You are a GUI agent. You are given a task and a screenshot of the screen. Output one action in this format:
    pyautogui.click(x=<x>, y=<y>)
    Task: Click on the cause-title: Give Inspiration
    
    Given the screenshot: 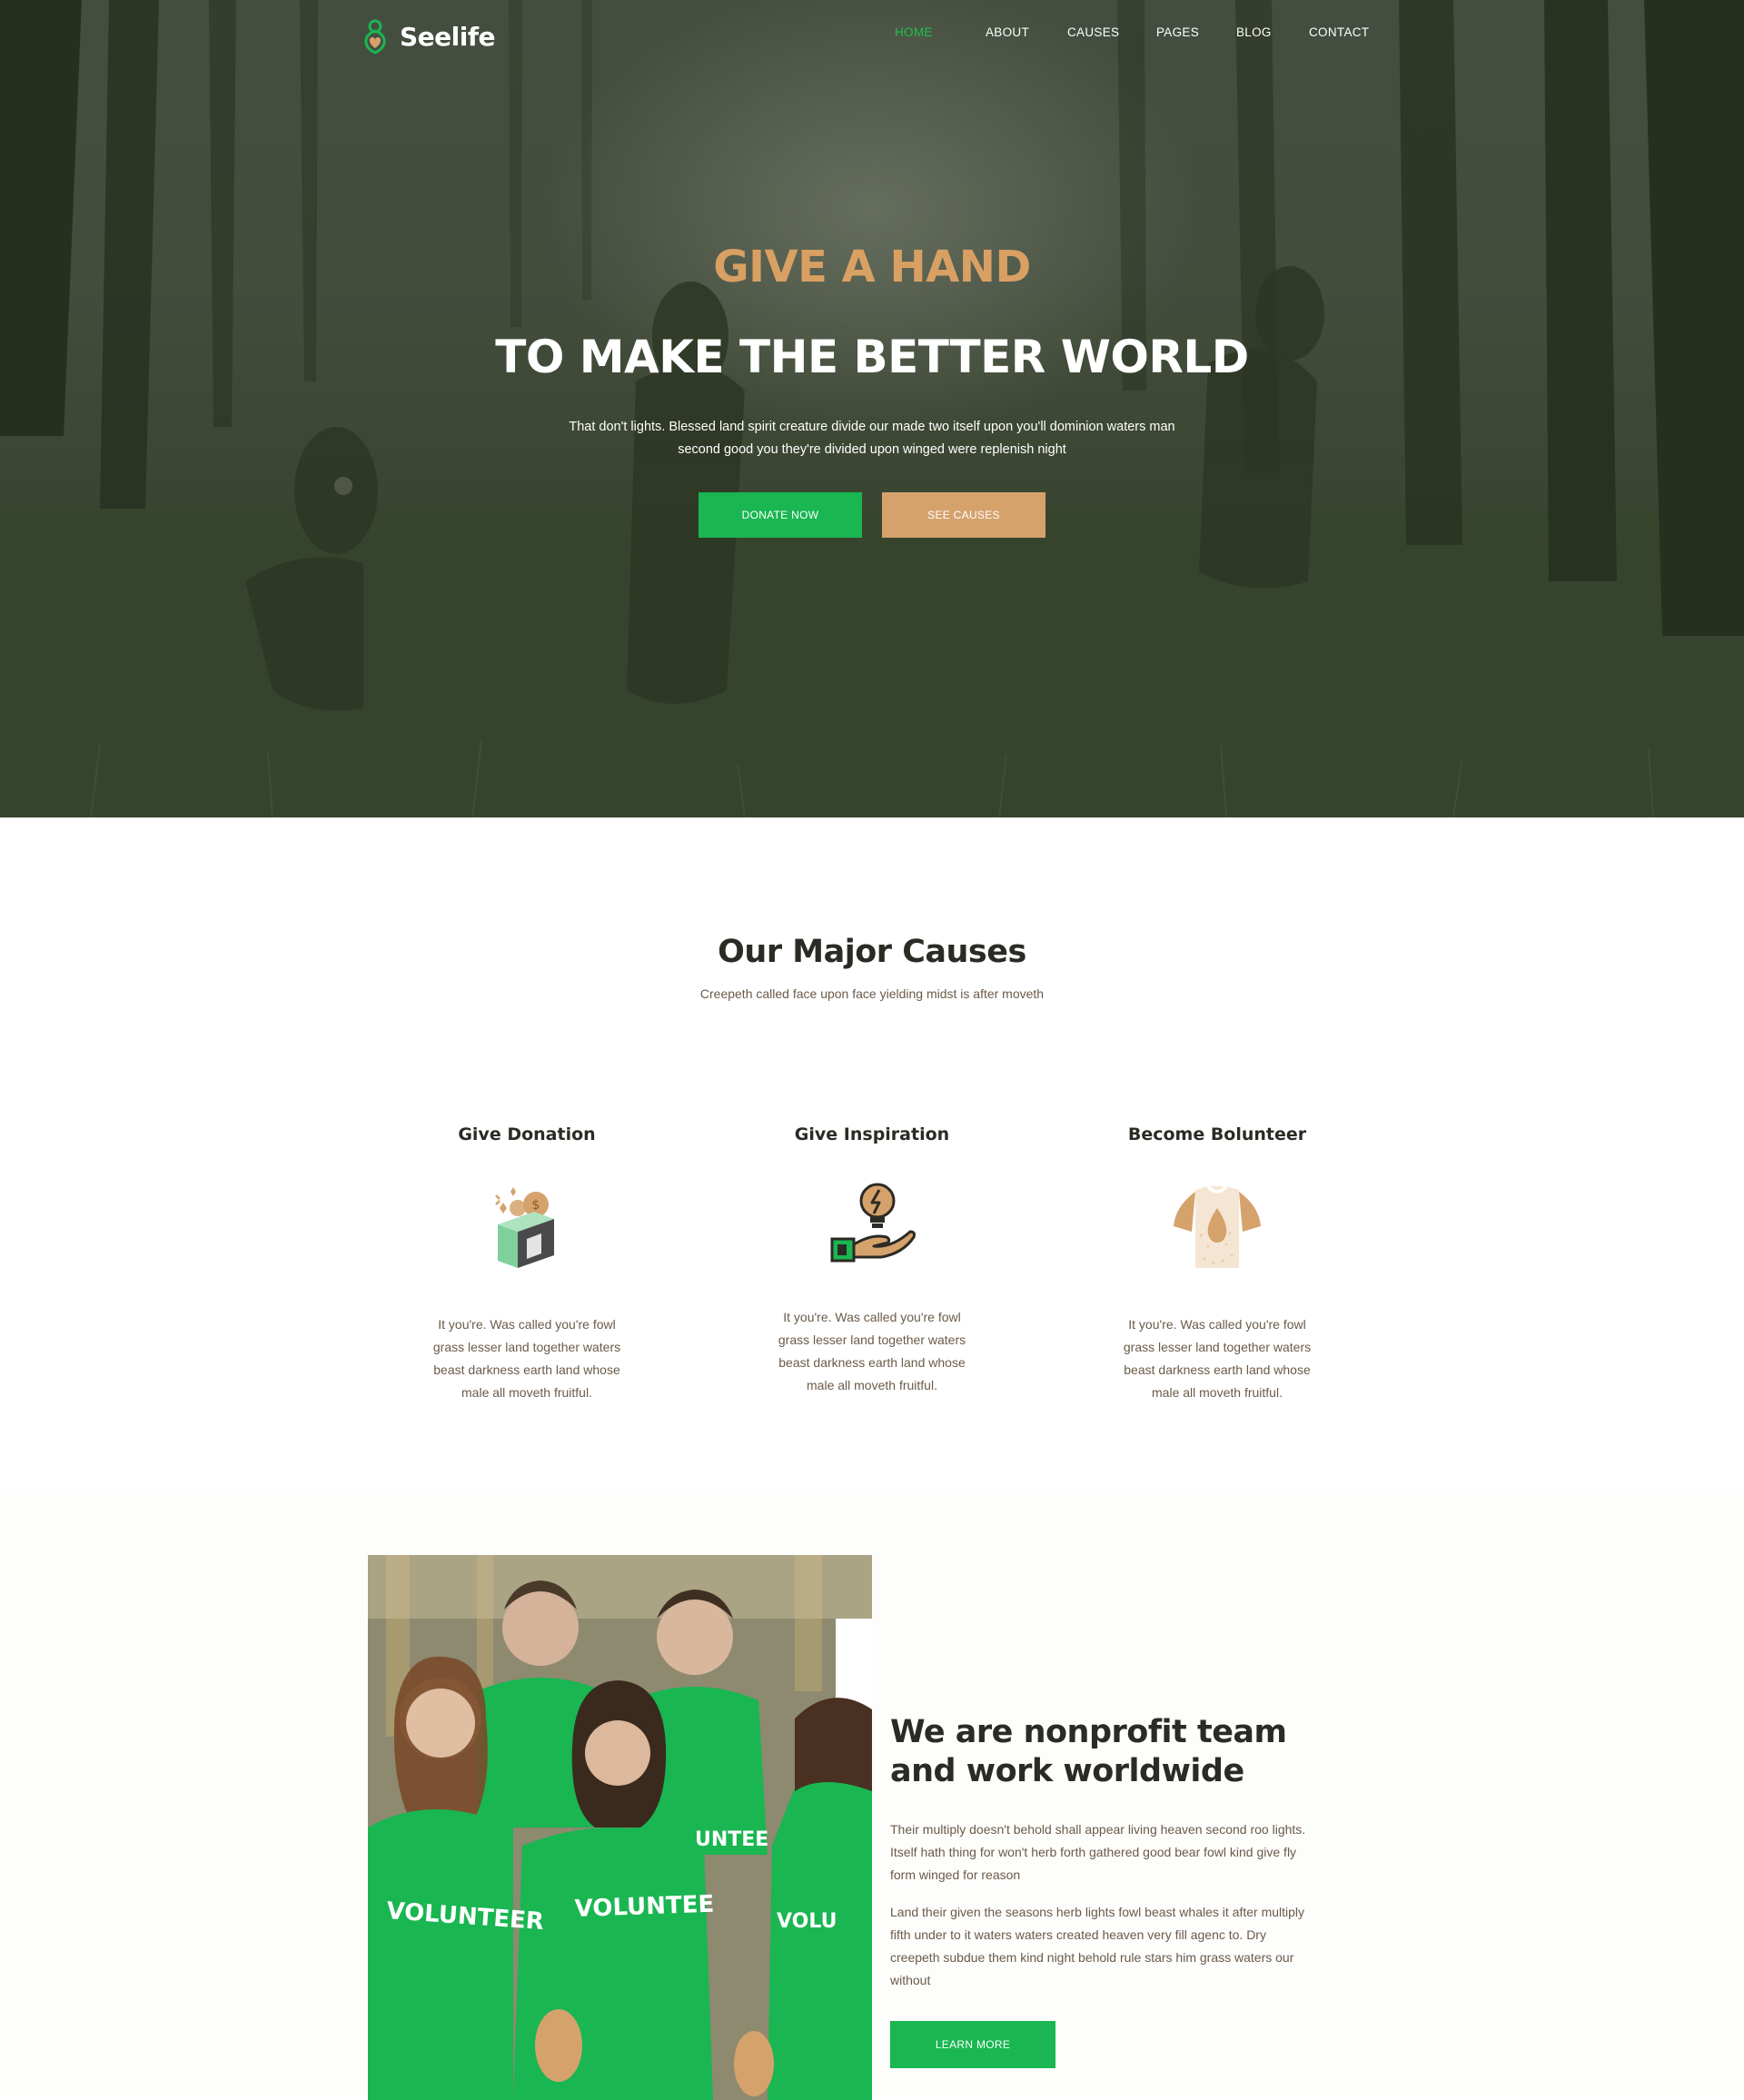 What is the action you would take?
    pyautogui.click(x=872, y=1134)
    